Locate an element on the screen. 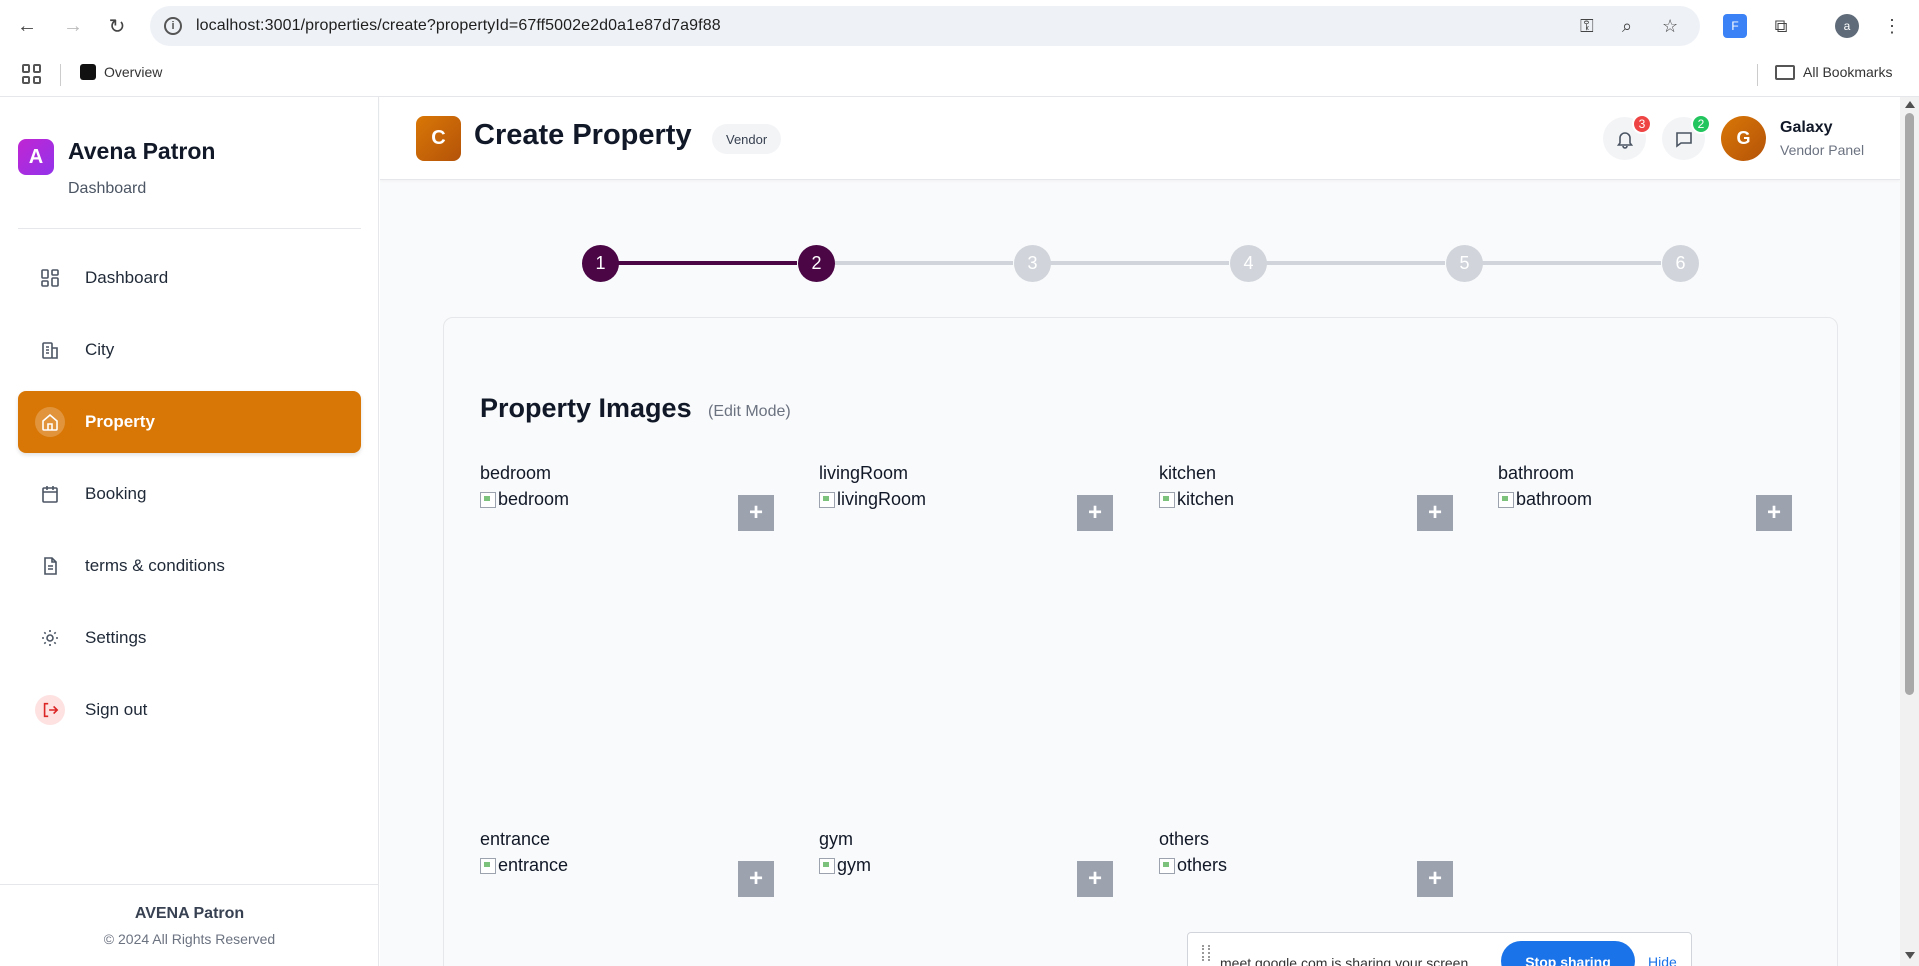  footer-title: AVENA Patron is located at coordinates (189, 913).